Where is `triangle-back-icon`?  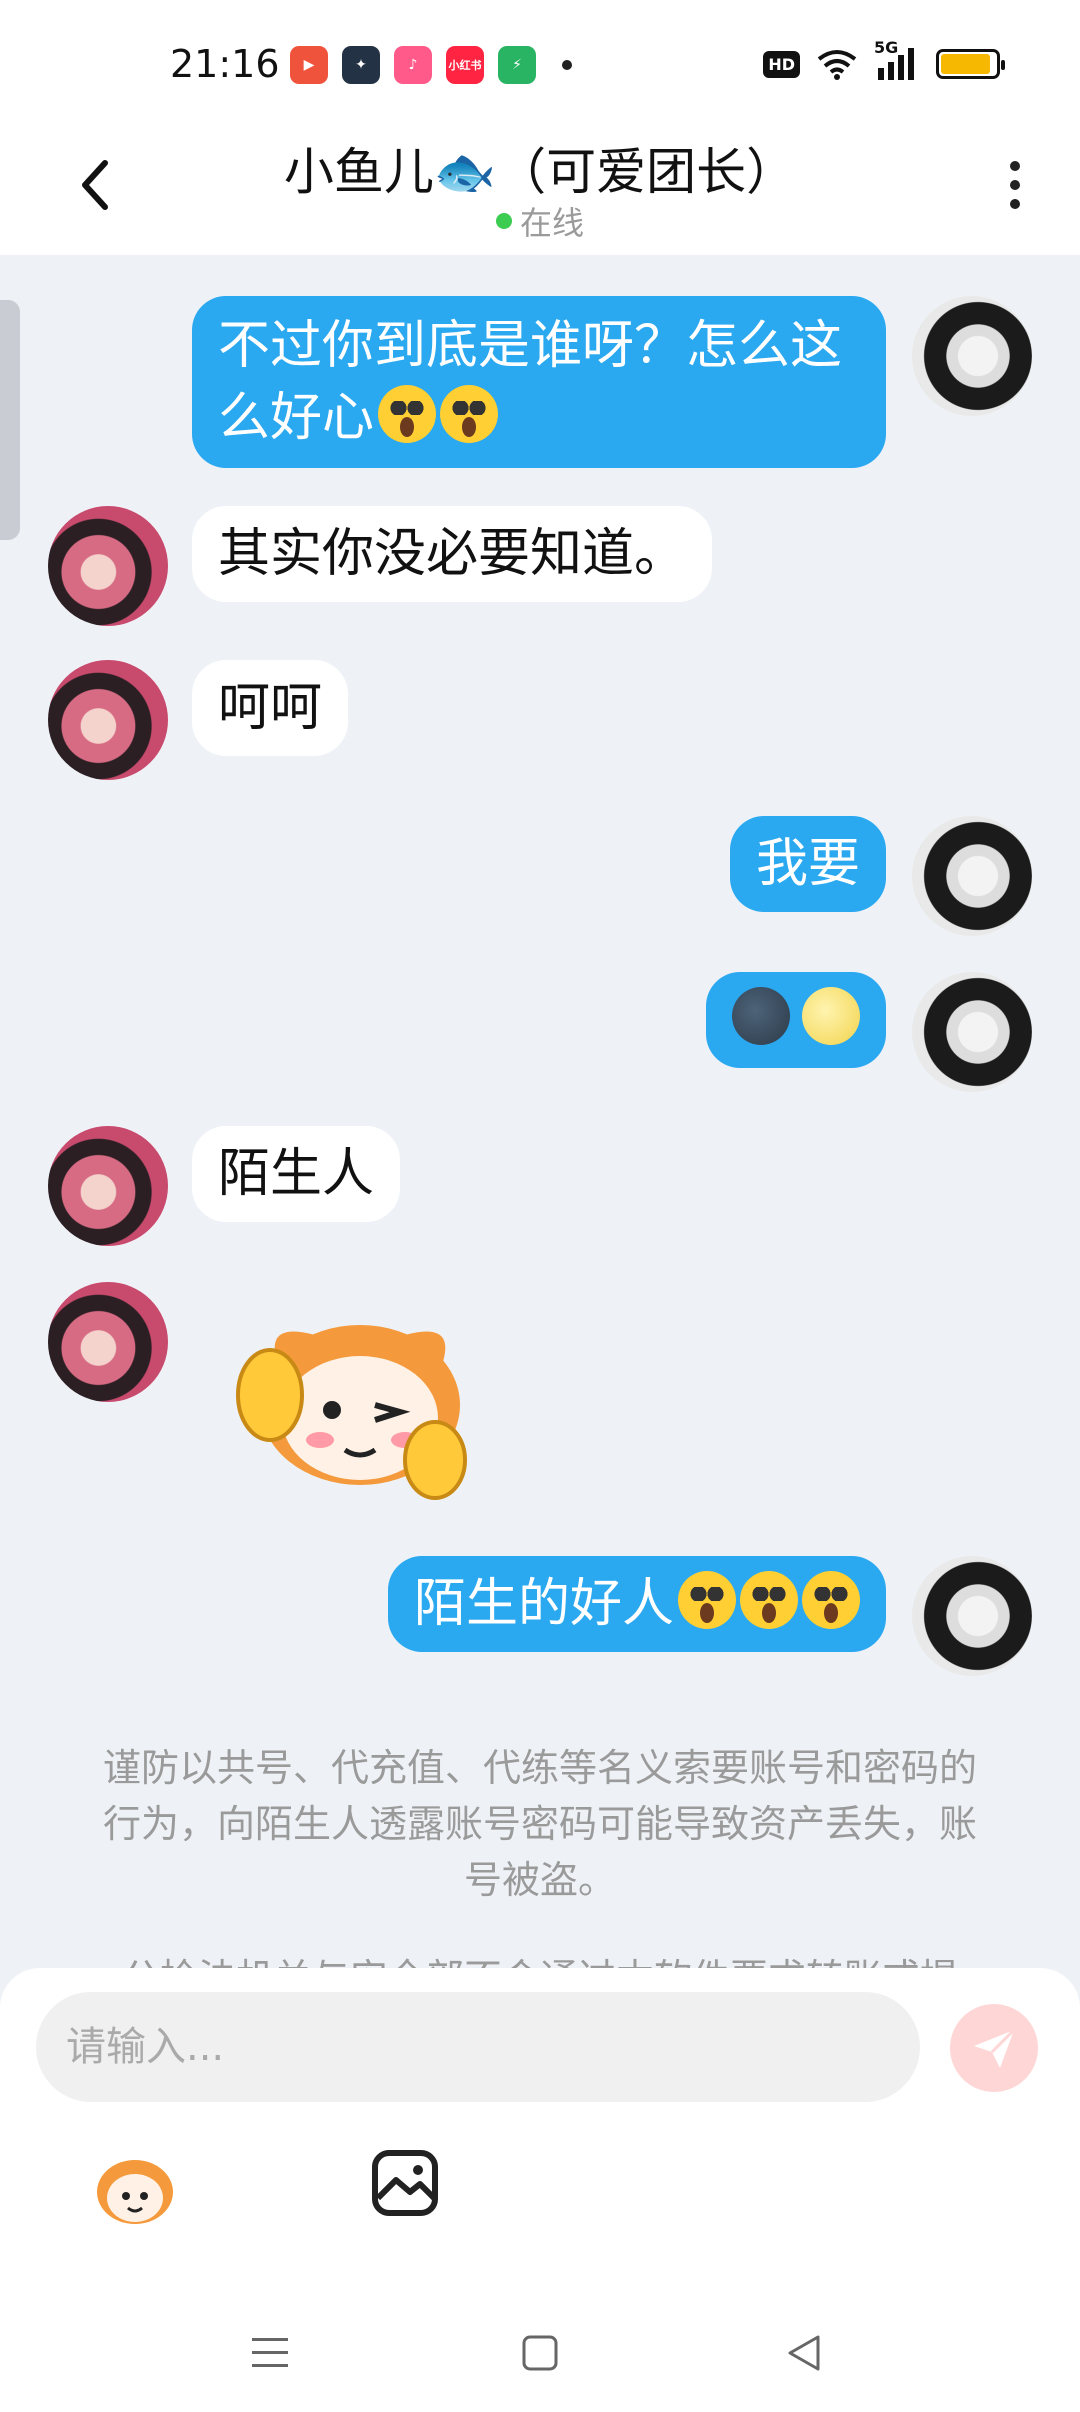 triangle-back-icon is located at coordinates (804, 2353).